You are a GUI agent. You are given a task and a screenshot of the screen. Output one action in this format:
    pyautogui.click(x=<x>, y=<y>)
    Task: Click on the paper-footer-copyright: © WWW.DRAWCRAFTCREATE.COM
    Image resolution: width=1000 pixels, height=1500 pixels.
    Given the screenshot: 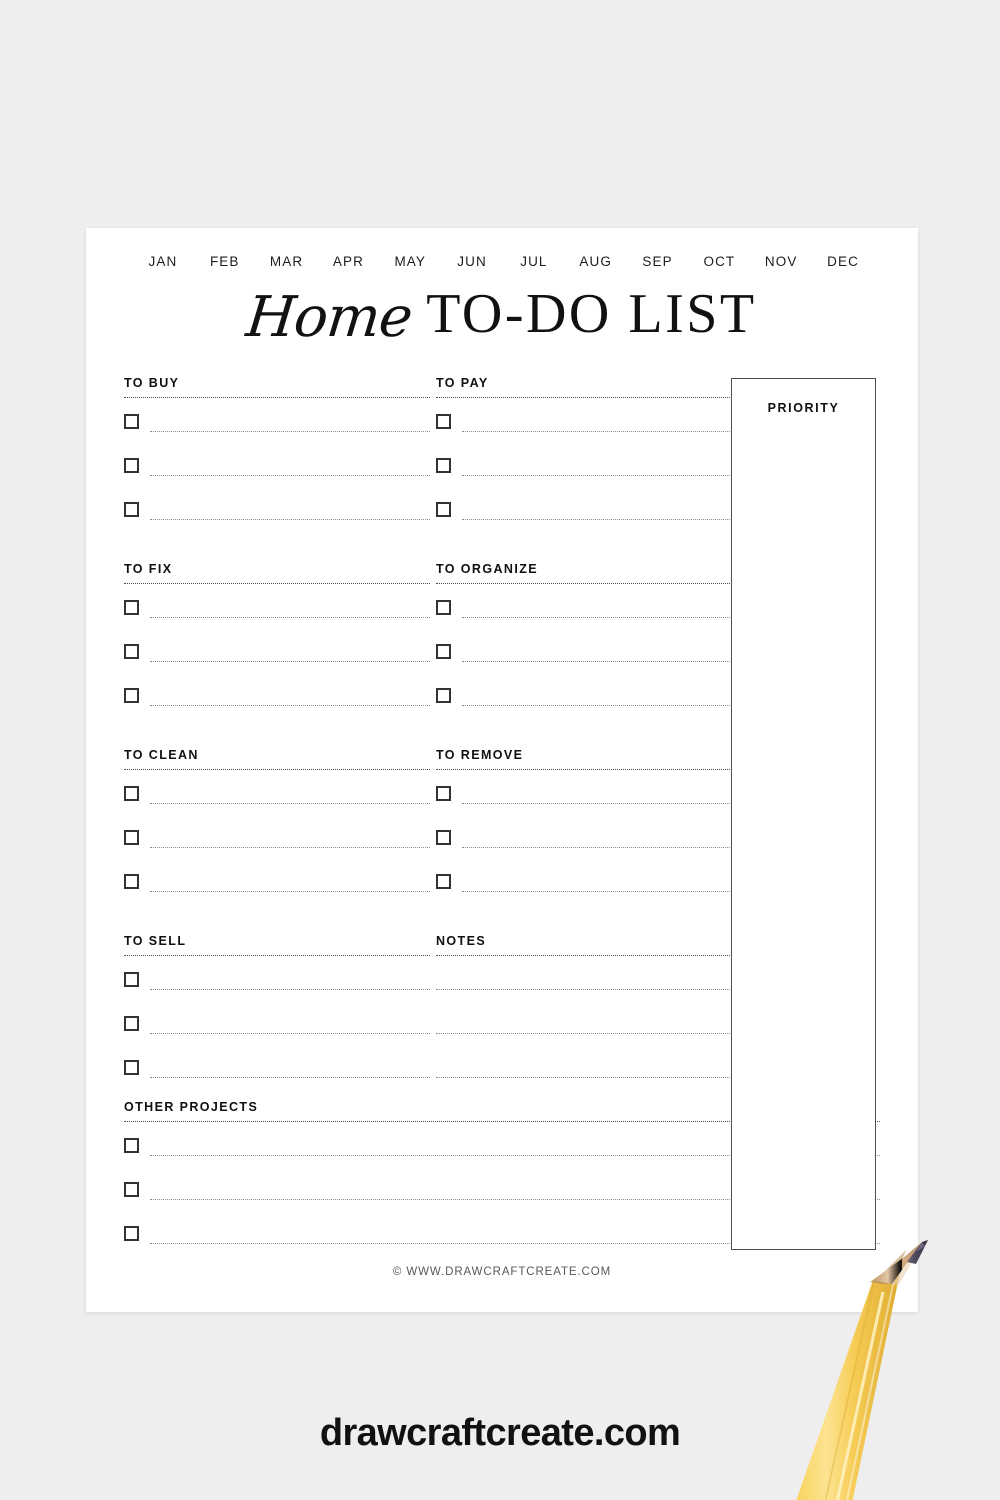 What is the action you would take?
    pyautogui.click(x=502, y=1272)
    